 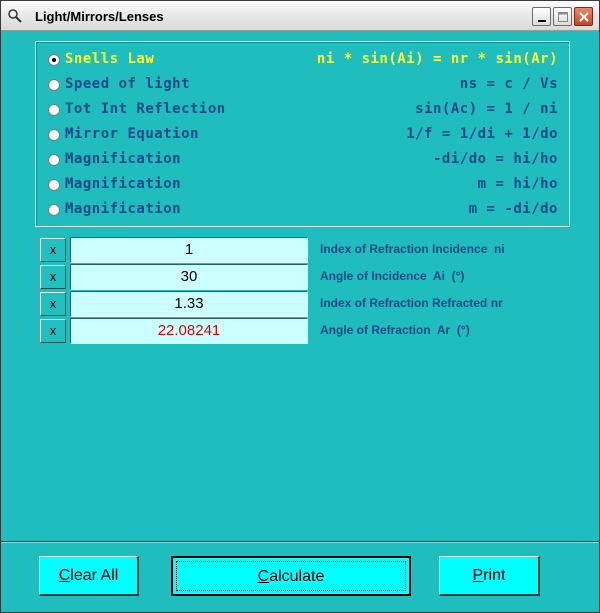 What do you see at coordinates (54, 60) in the screenshot?
I see `radio-selected-icon` at bounding box center [54, 60].